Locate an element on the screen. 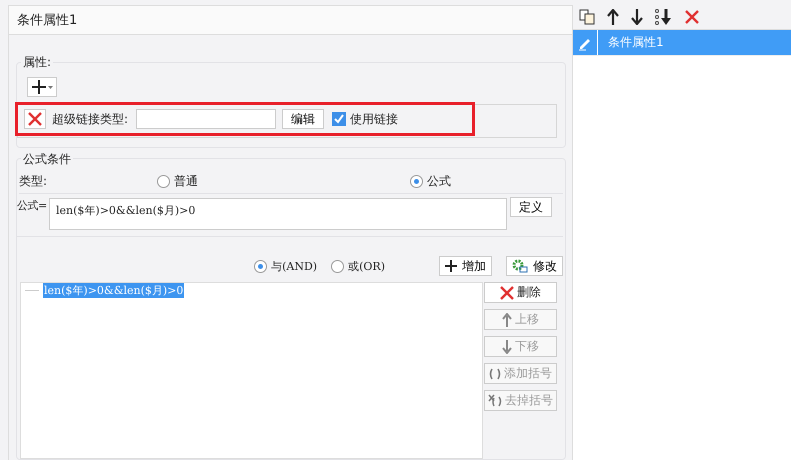 The width and height of the screenshot is (791, 460). logic-radio: 与(AND) is located at coordinates (286, 266).